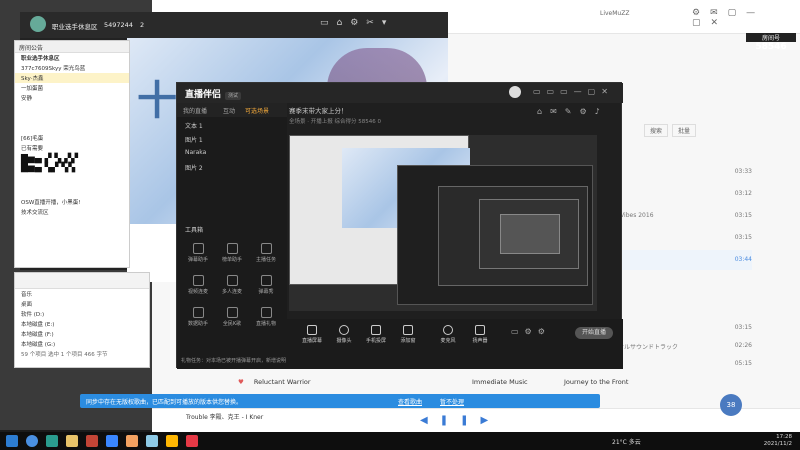 Image resolution: width=800 pixels, height=450 pixels. Describe the element at coordinates (684, 130) in the screenshot. I see `batch-button: 批量` at that location.